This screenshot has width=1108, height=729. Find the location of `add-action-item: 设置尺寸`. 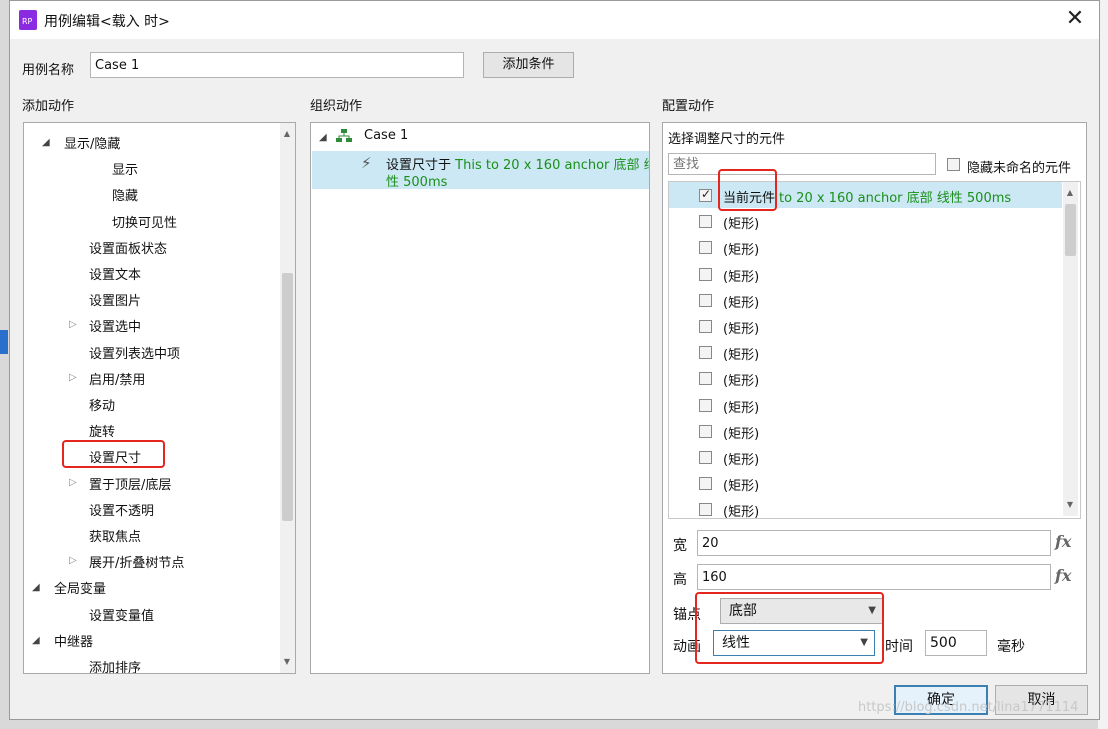

add-action-item: 设置尺寸 is located at coordinates (115, 456).